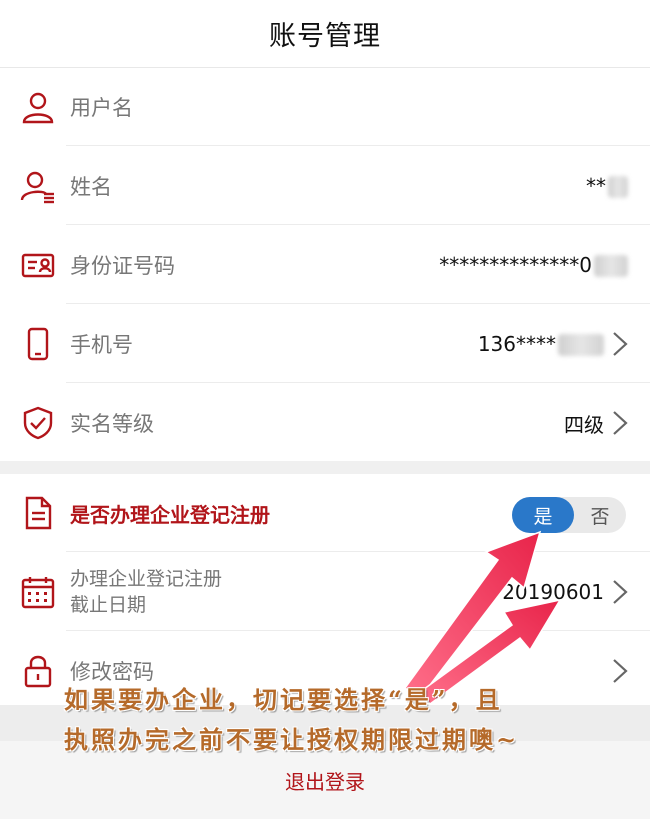  I want to click on user-card-icon, so click(38, 186).